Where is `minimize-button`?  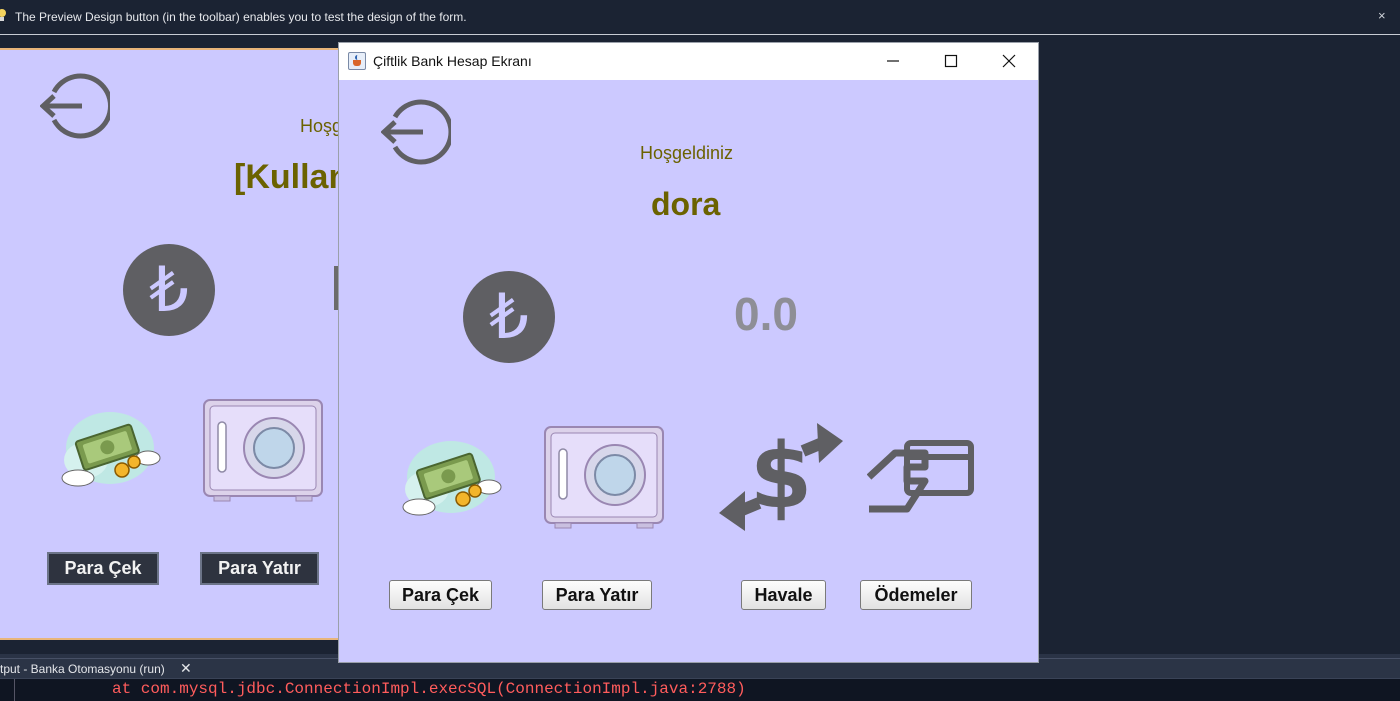 minimize-button is located at coordinates (893, 61).